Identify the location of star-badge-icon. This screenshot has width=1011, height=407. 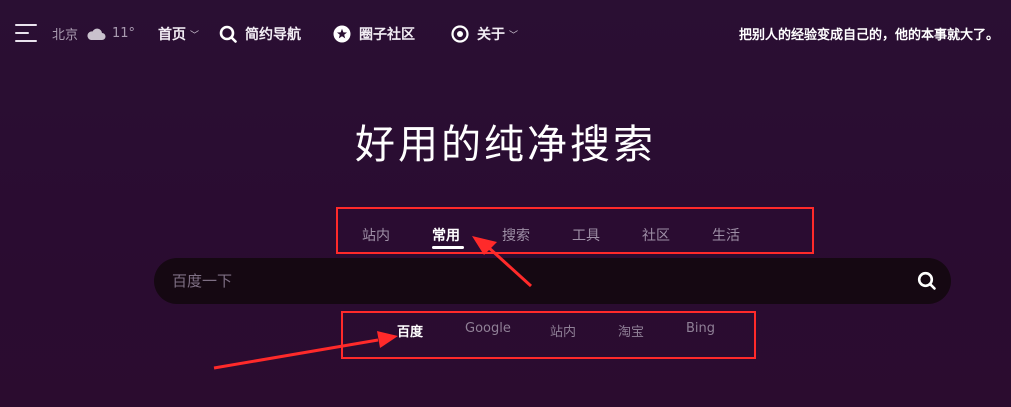
(342, 34).